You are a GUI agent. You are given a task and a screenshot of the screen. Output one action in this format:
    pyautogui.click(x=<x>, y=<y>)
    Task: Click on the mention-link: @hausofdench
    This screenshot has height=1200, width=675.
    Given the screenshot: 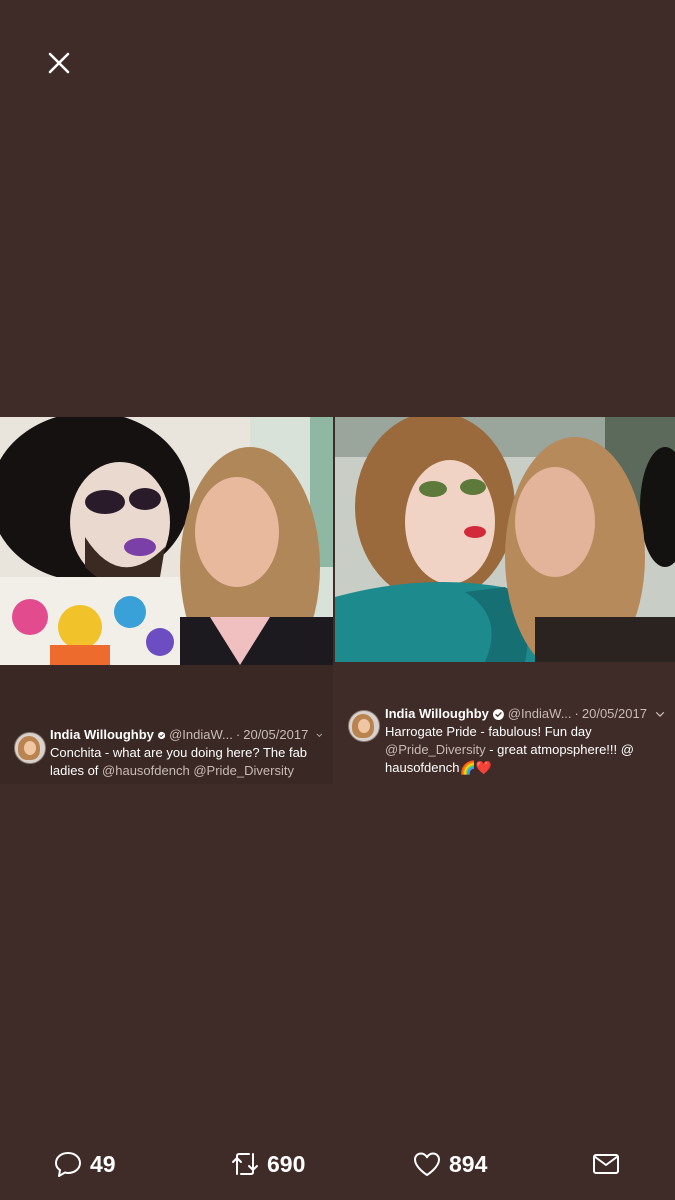 What is the action you would take?
    pyautogui.click(x=146, y=770)
    